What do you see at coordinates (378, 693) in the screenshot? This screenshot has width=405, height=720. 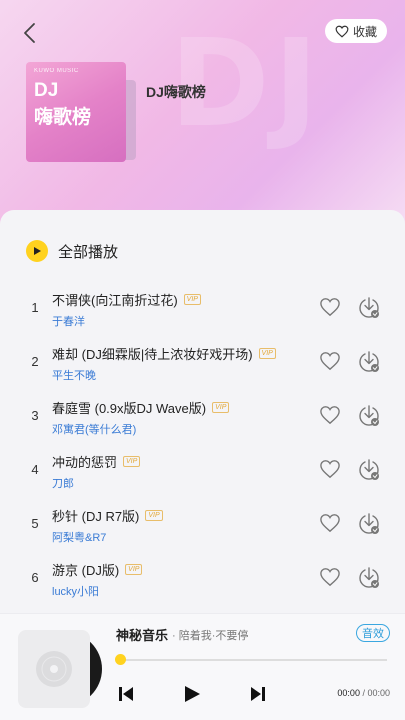 I see `total-time: 00:00` at bounding box center [378, 693].